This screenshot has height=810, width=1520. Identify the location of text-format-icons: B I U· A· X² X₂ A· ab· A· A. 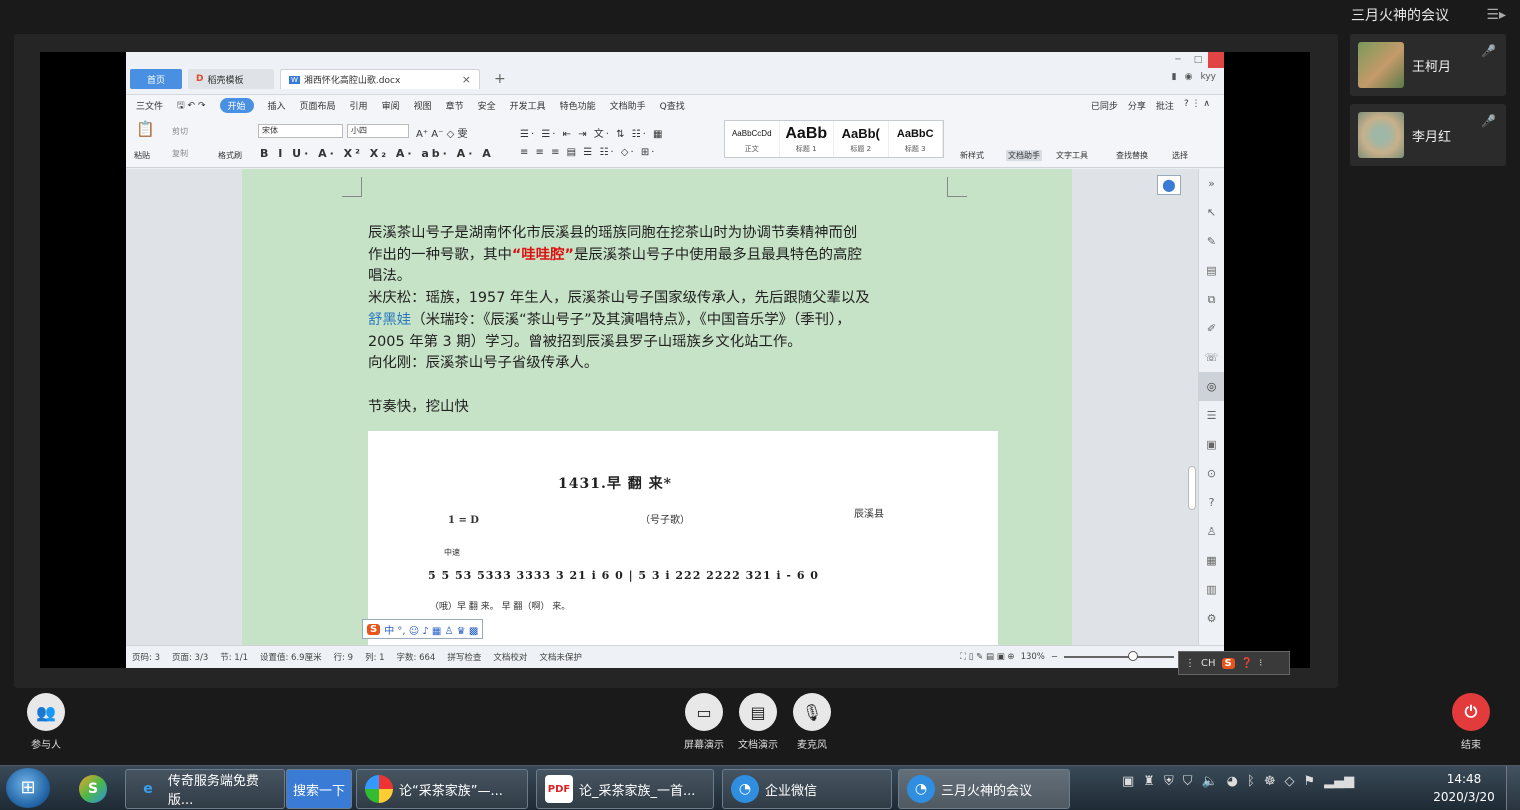
(377, 153).